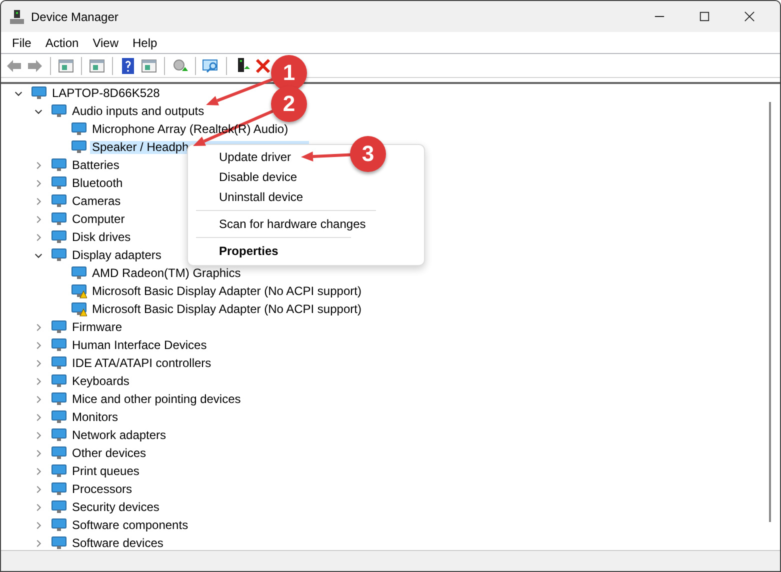 The image size is (781, 572). What do you see at coordinates (368, 154) in the screenshot?
I see `callout-badge: 3` at bounding box center [368, 154].